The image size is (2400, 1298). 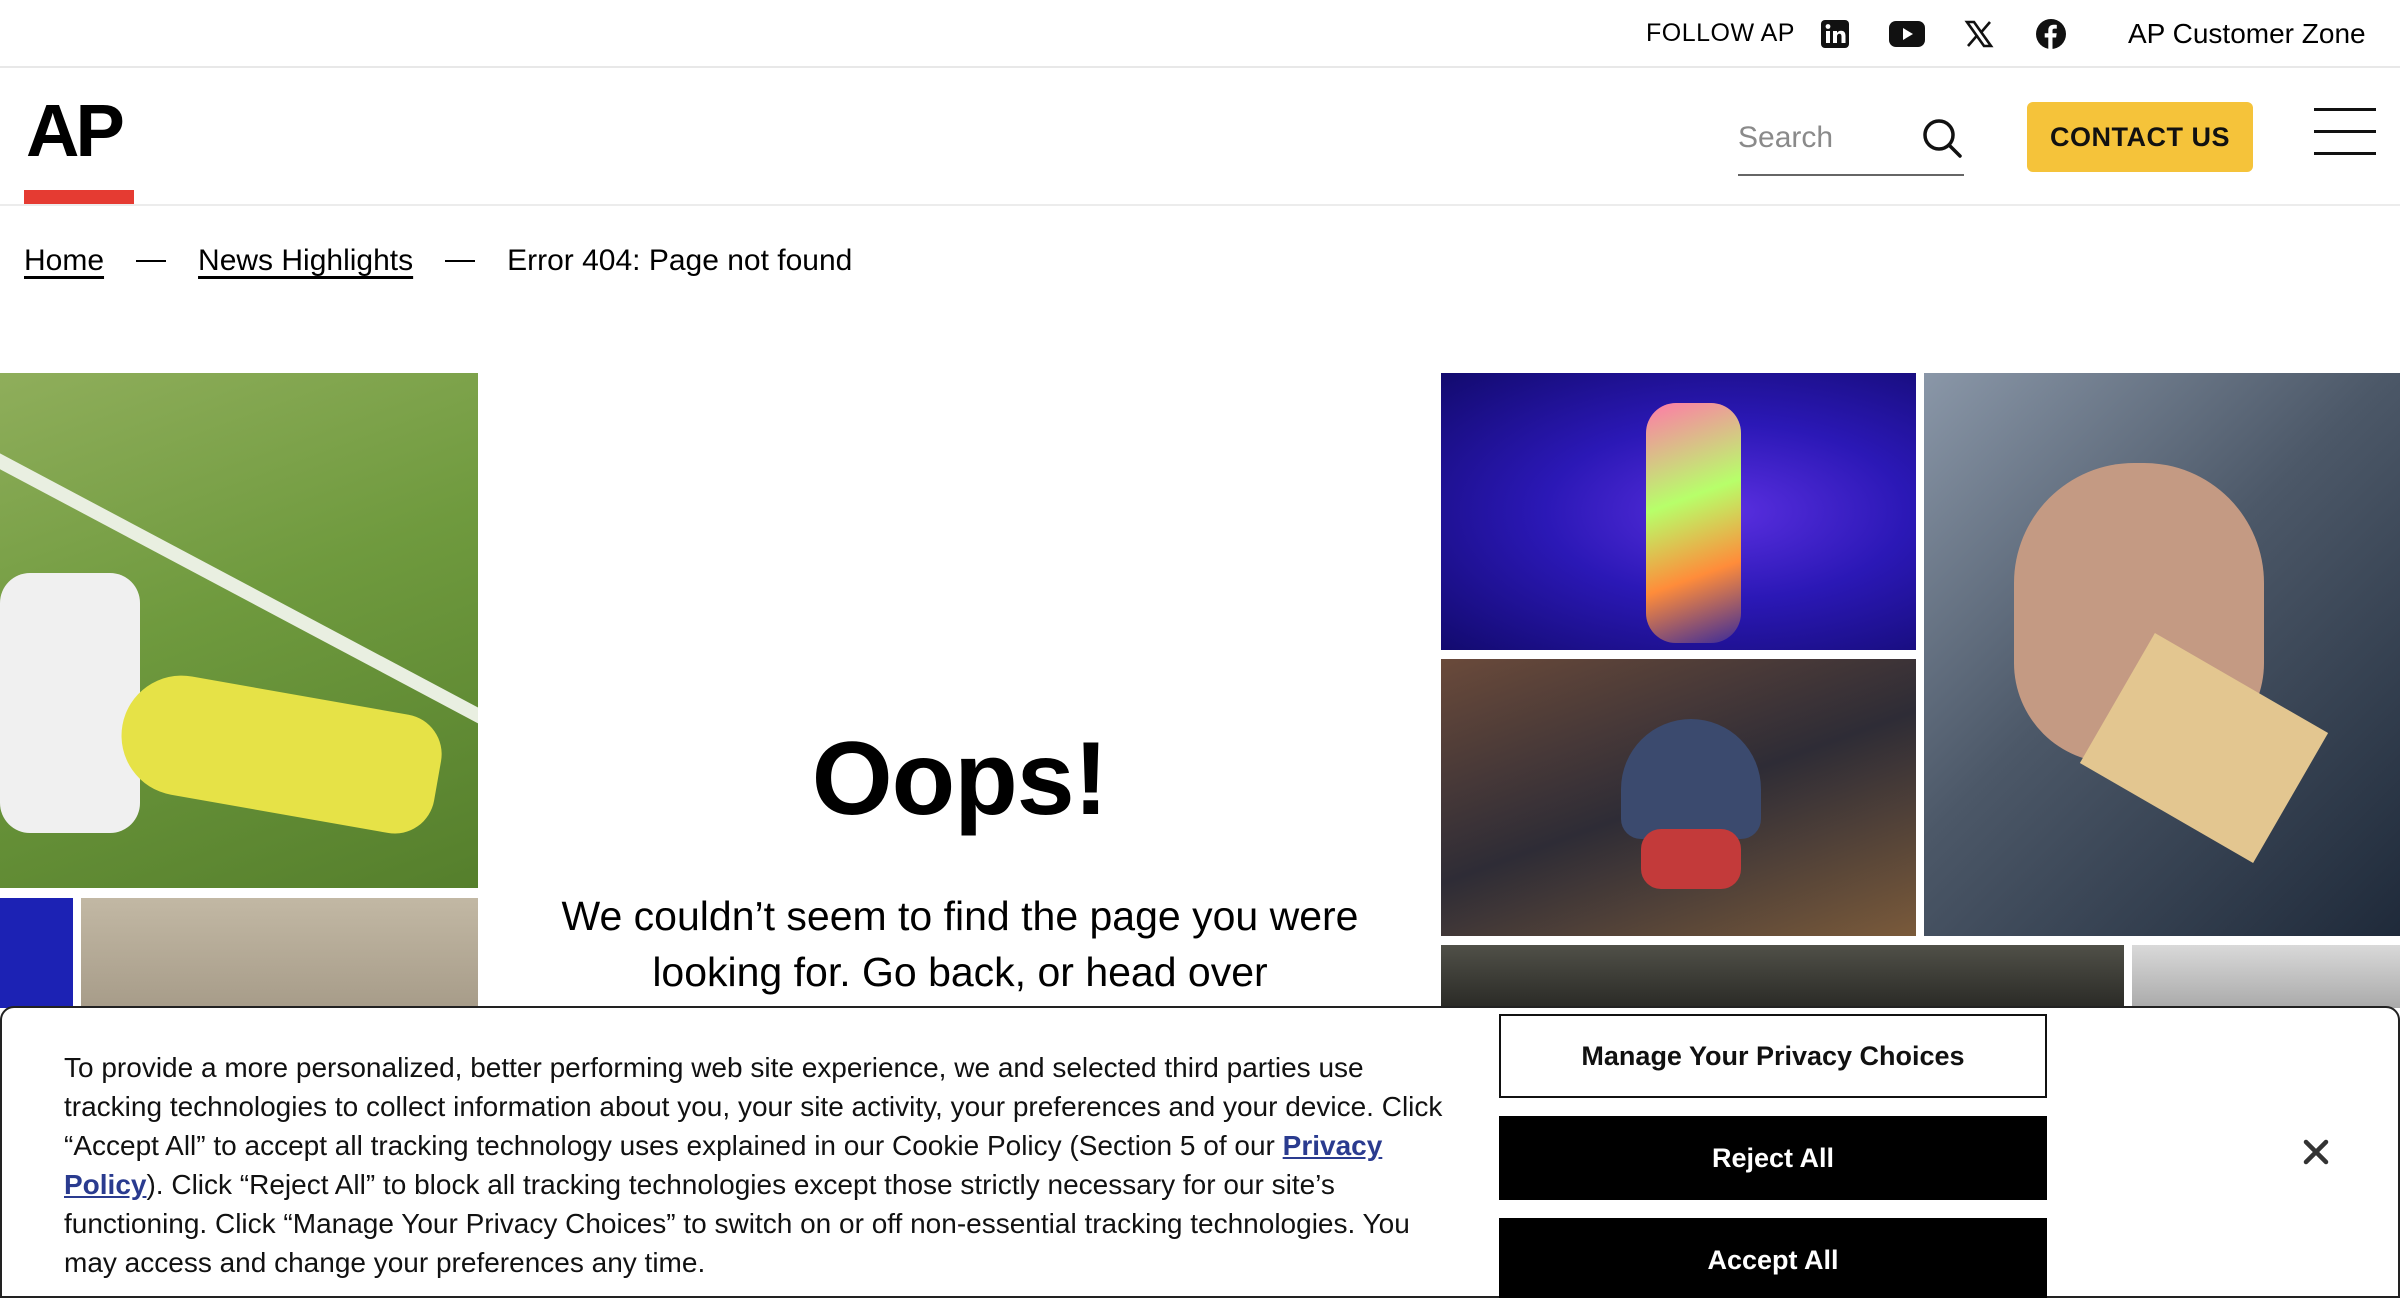 I want to click on accept-all-button: Accept All, so click(x=1773, y=1258).